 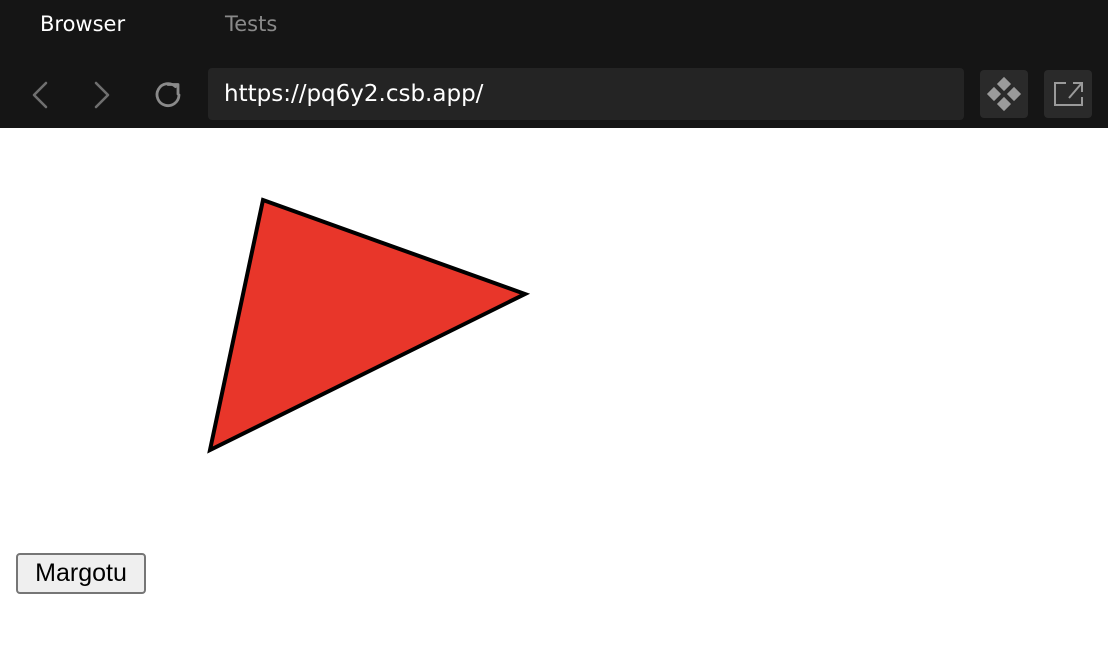 I want to click on address-bar: https://pq6y2.csb.app/, so click(x=586, y=94).